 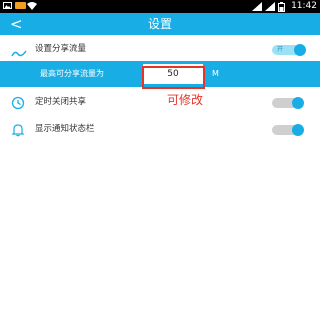 I want to click on status-time: 11:42, so click(x=304, y=6).